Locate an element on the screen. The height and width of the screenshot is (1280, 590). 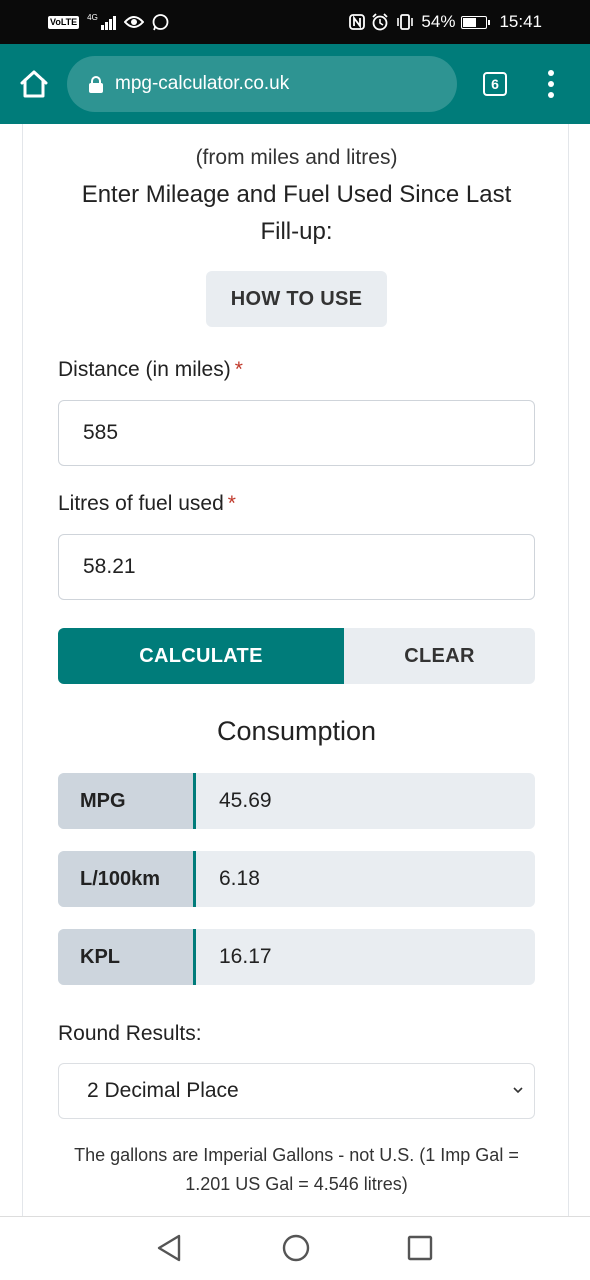
navigation-bar is located at coordinates (295, 1248).